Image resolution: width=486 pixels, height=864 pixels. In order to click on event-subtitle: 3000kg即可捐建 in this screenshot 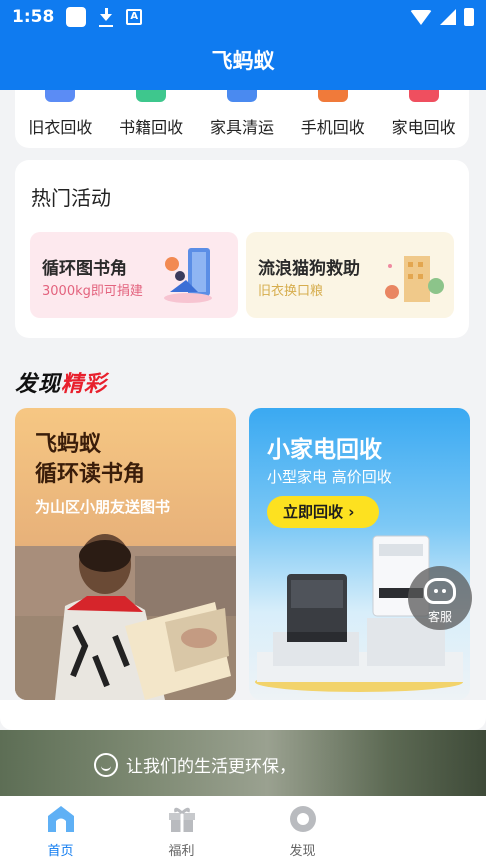, I will do `click(92, 291)`.